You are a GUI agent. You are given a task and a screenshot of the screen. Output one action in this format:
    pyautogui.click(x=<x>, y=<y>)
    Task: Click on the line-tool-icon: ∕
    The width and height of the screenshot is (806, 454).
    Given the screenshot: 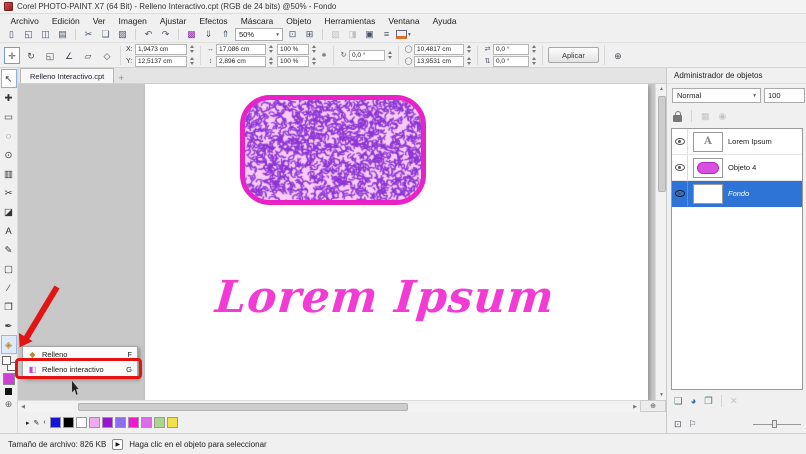 What is the action you would take?
    pyautogui.click(x=9, y=287)
    